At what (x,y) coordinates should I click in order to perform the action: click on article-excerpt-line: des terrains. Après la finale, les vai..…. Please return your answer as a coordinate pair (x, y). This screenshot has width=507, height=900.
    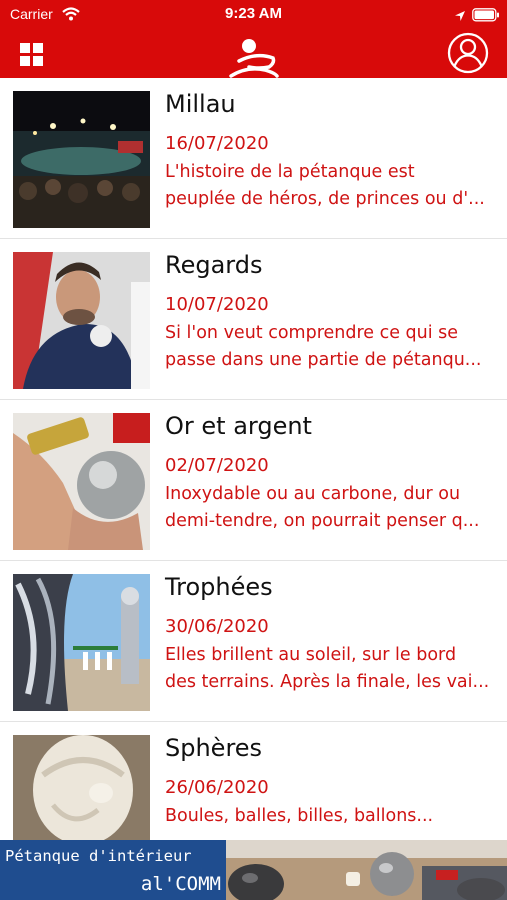
    Looking at the image, I should click on (327, 682).